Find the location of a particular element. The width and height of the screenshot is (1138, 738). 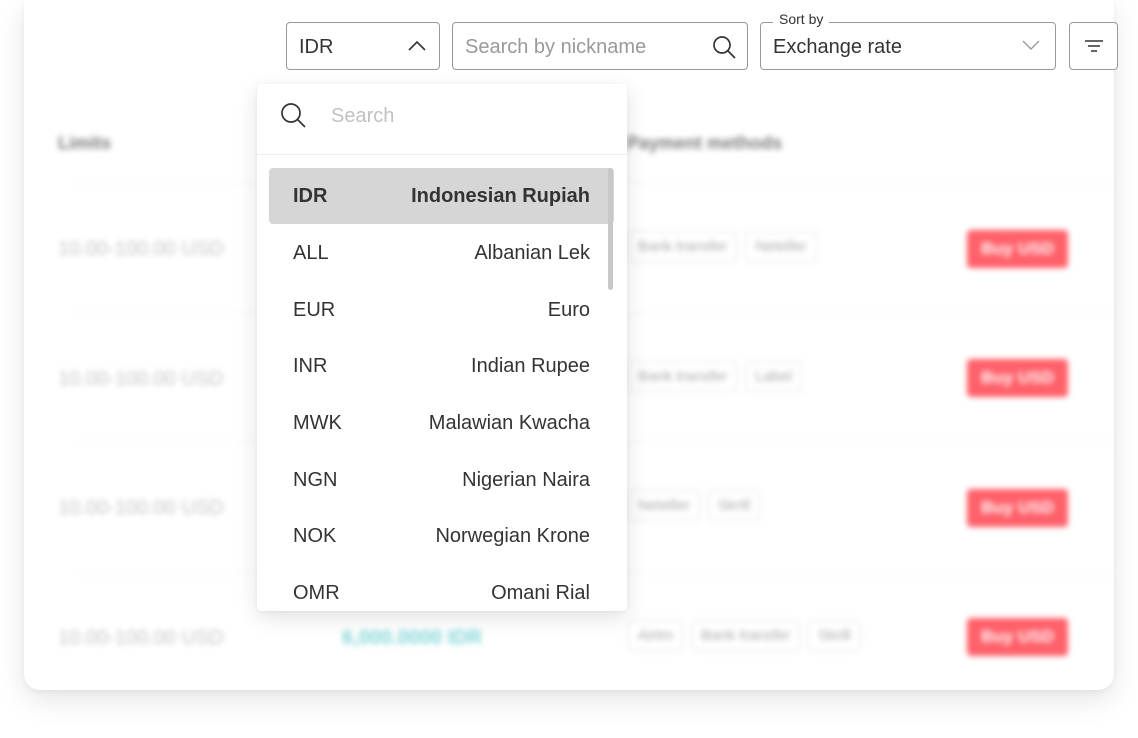

payment-methods-list: Neteller Skrill is located at coordinates (694, 505).